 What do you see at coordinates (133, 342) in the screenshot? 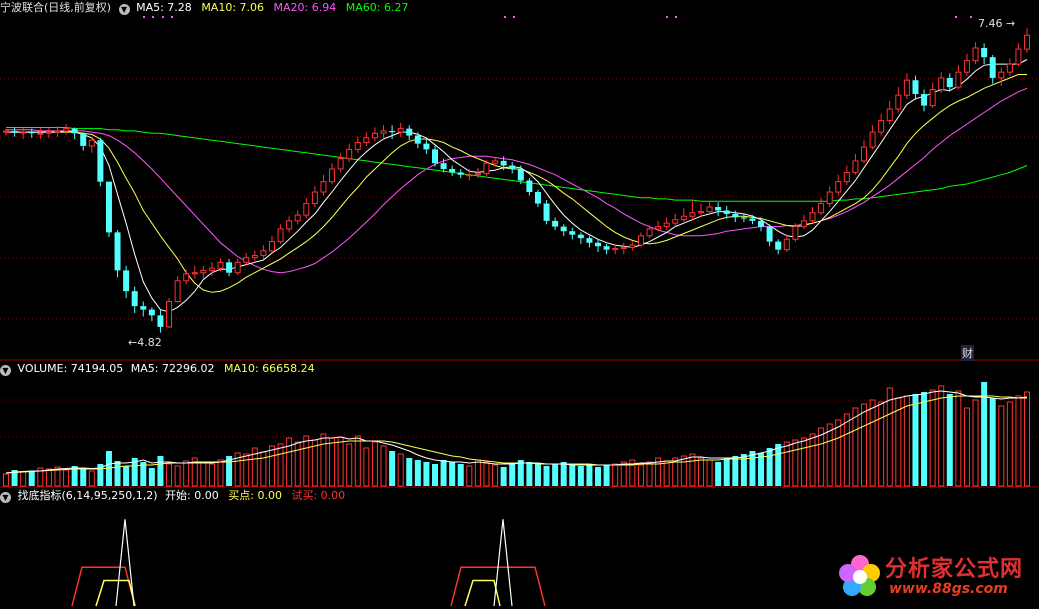
I see `arrow-left-icon: ←` at bounding box center [133, 342].